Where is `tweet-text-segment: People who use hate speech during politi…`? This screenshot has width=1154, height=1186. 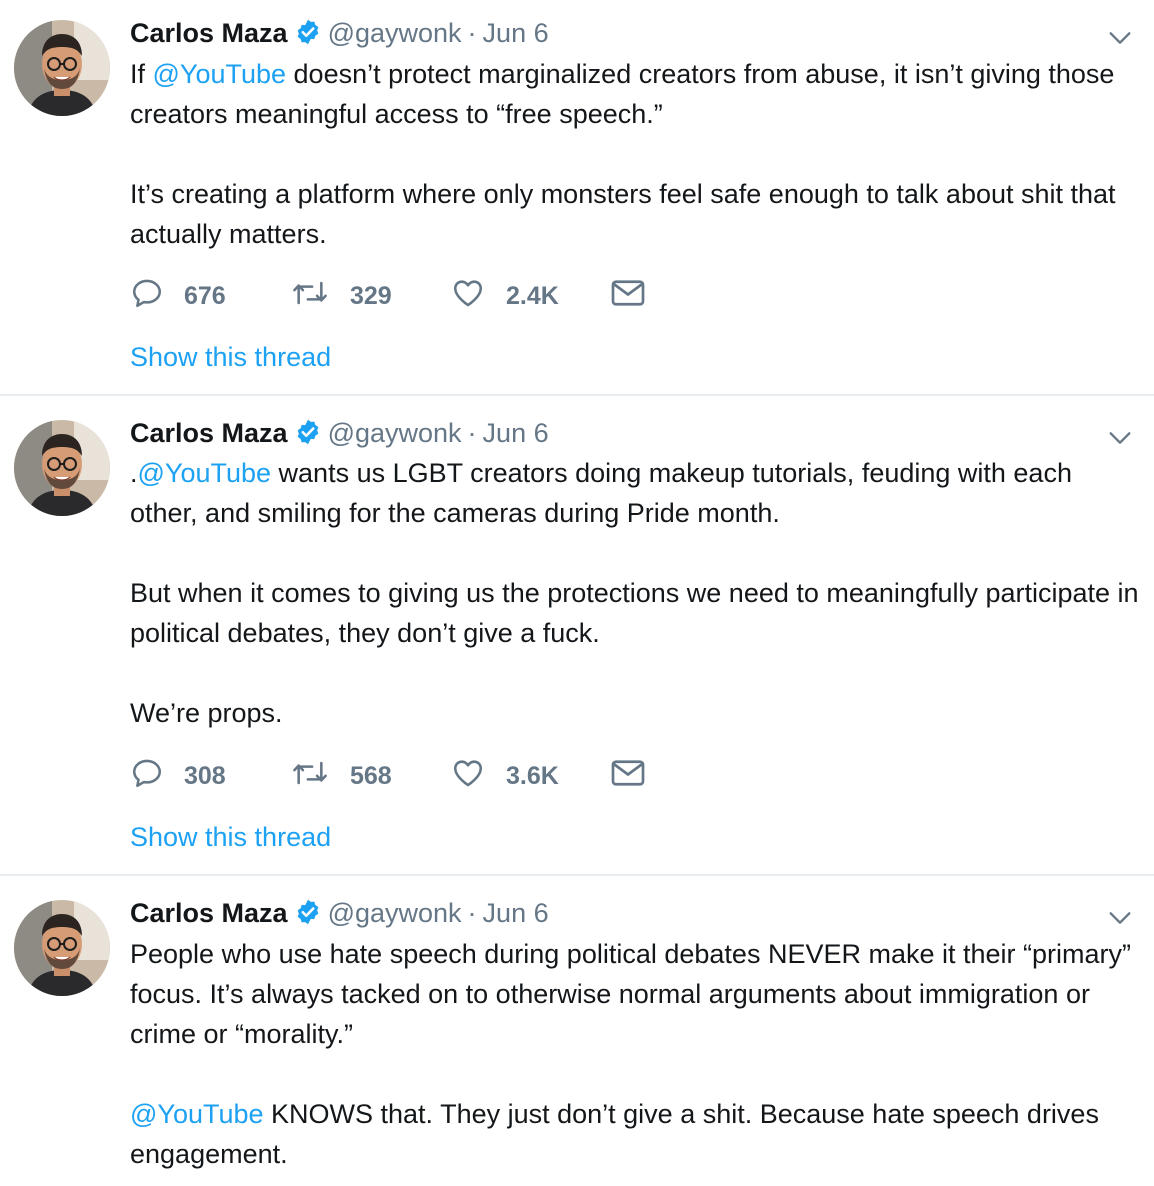 tweet-text-segment: People who use hate speech during politi… is located at coordinates (631, 994).